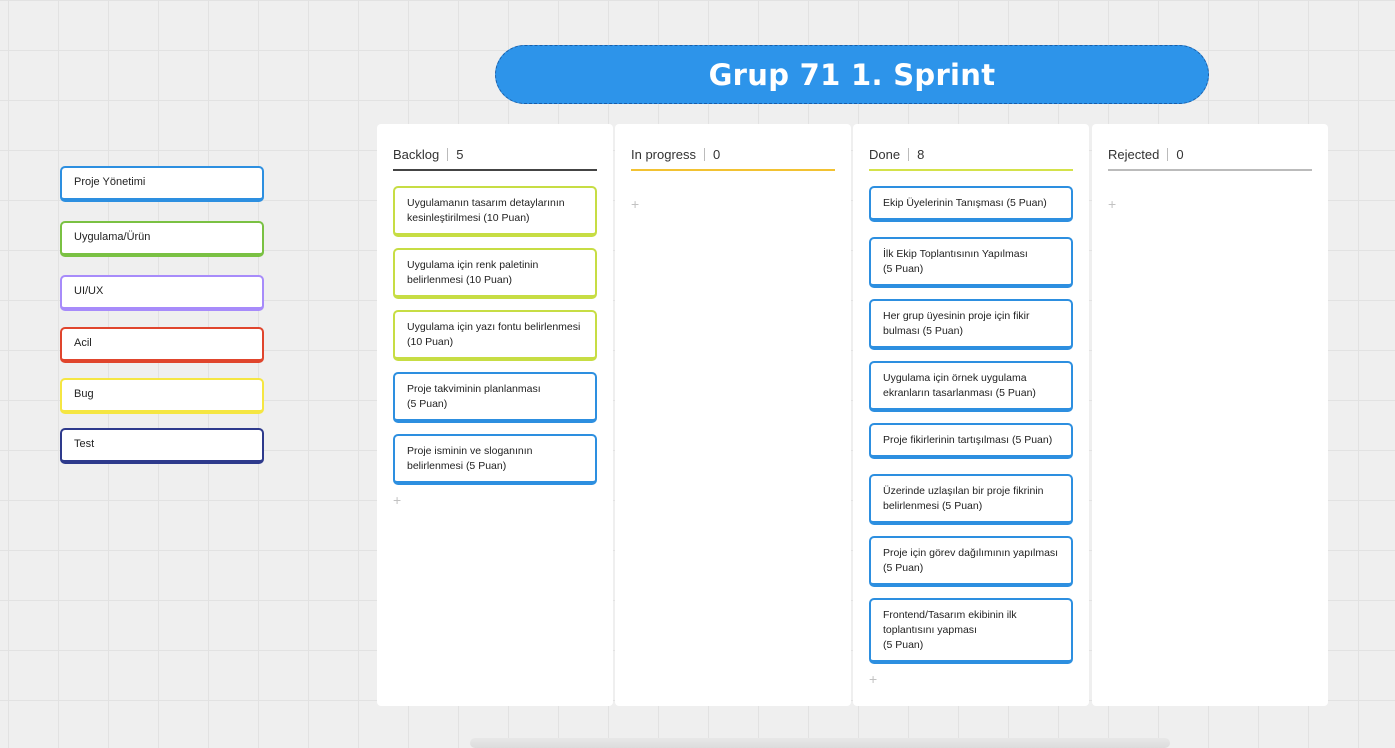 Image resolution: width=1395 pixels, height=748 pixels. I want to click on task-card: Ekip Üyelerinin Tanışması (5 Puan), so click(971, 204).